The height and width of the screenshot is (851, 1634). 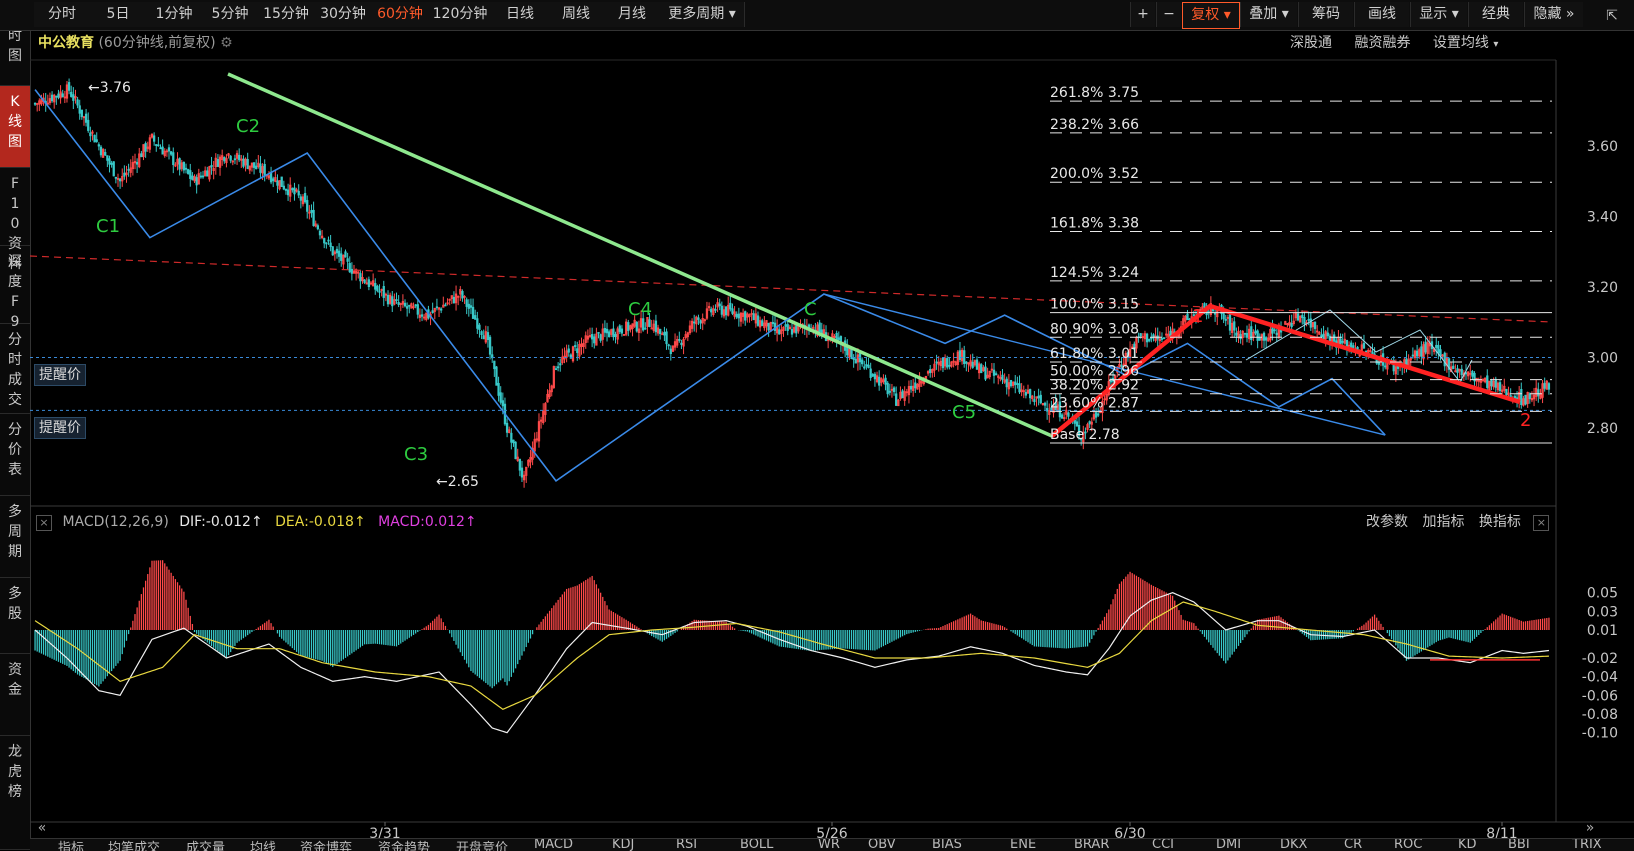 What do you see at coordinates (947, 845) in the screenshot?
I see `indicator-tab: BIAS` at bounding box center [947, 845].